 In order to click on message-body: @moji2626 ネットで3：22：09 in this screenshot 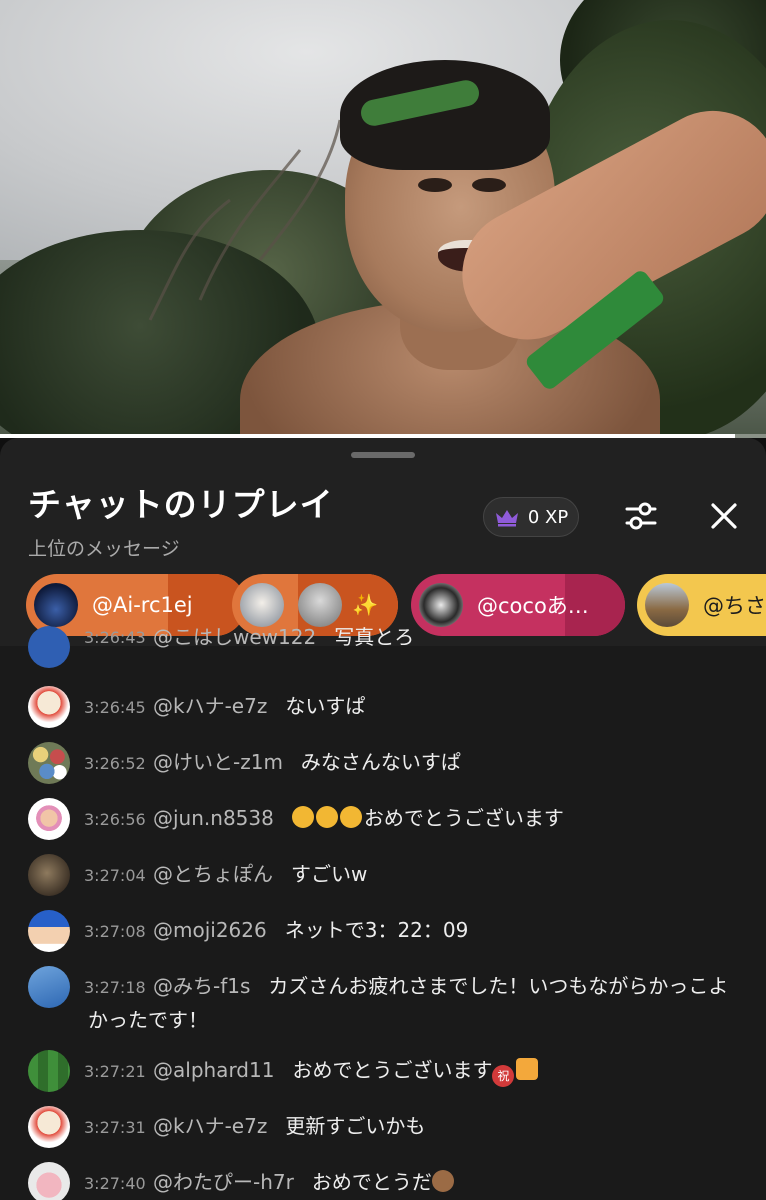, I will do `click(448, 930)`.